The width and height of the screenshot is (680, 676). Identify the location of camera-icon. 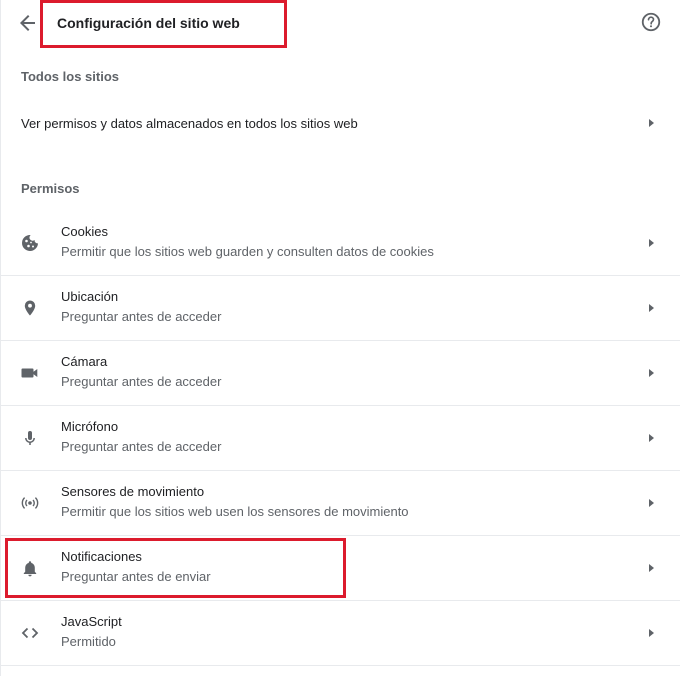
(29, 373).